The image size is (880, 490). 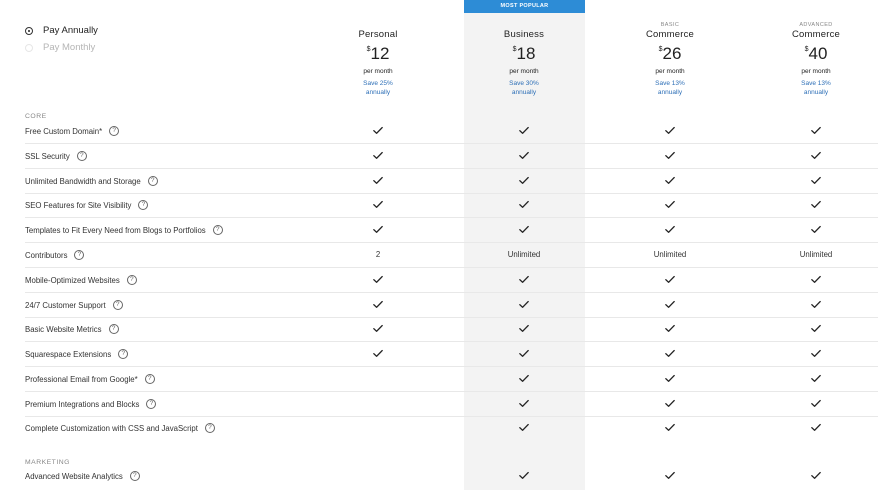 What do you see at coordinates (378, 83) in the screenshot?
I see `savings-line: Save 25%` at bounding box center [378, 83].